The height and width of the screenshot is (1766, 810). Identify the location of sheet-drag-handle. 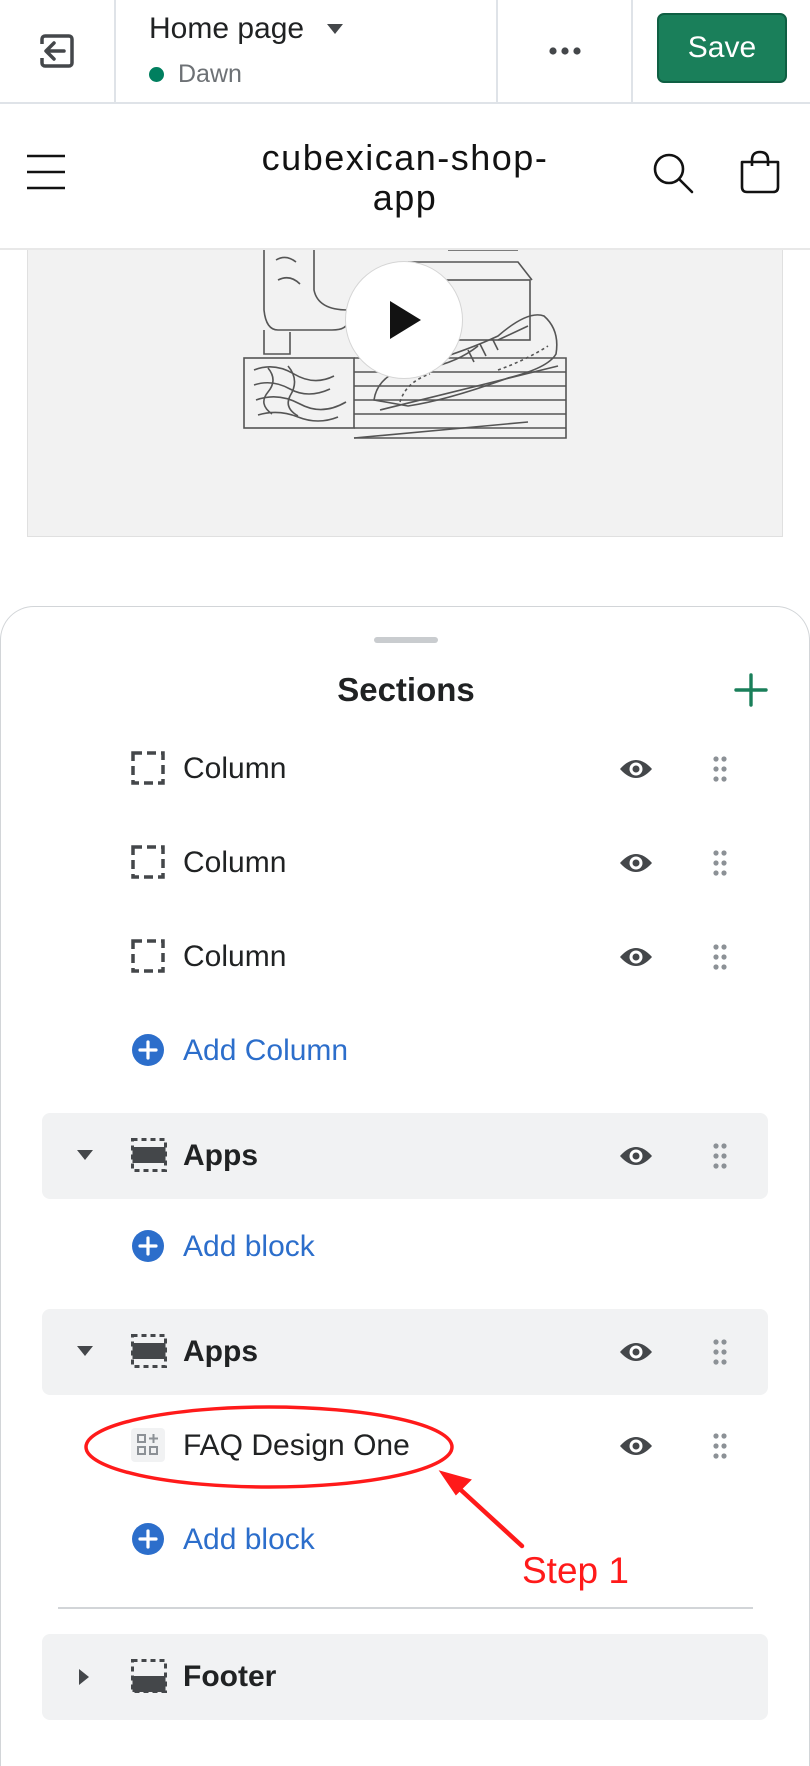
(406, 640).